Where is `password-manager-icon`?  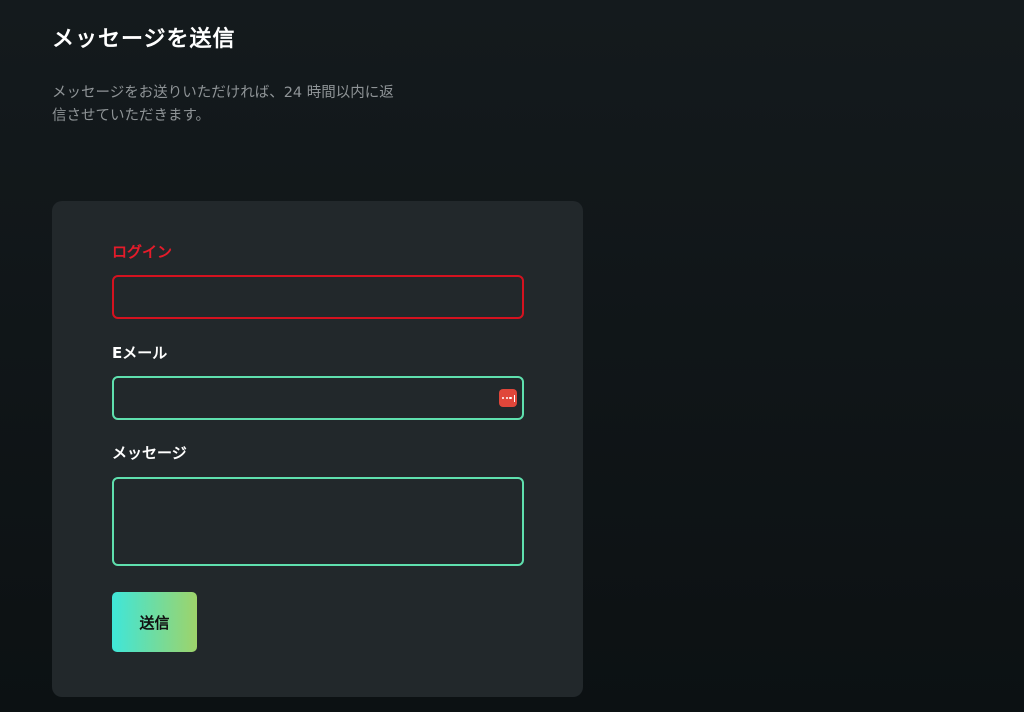 password-manager-icon is located at coordinates (508, 398).